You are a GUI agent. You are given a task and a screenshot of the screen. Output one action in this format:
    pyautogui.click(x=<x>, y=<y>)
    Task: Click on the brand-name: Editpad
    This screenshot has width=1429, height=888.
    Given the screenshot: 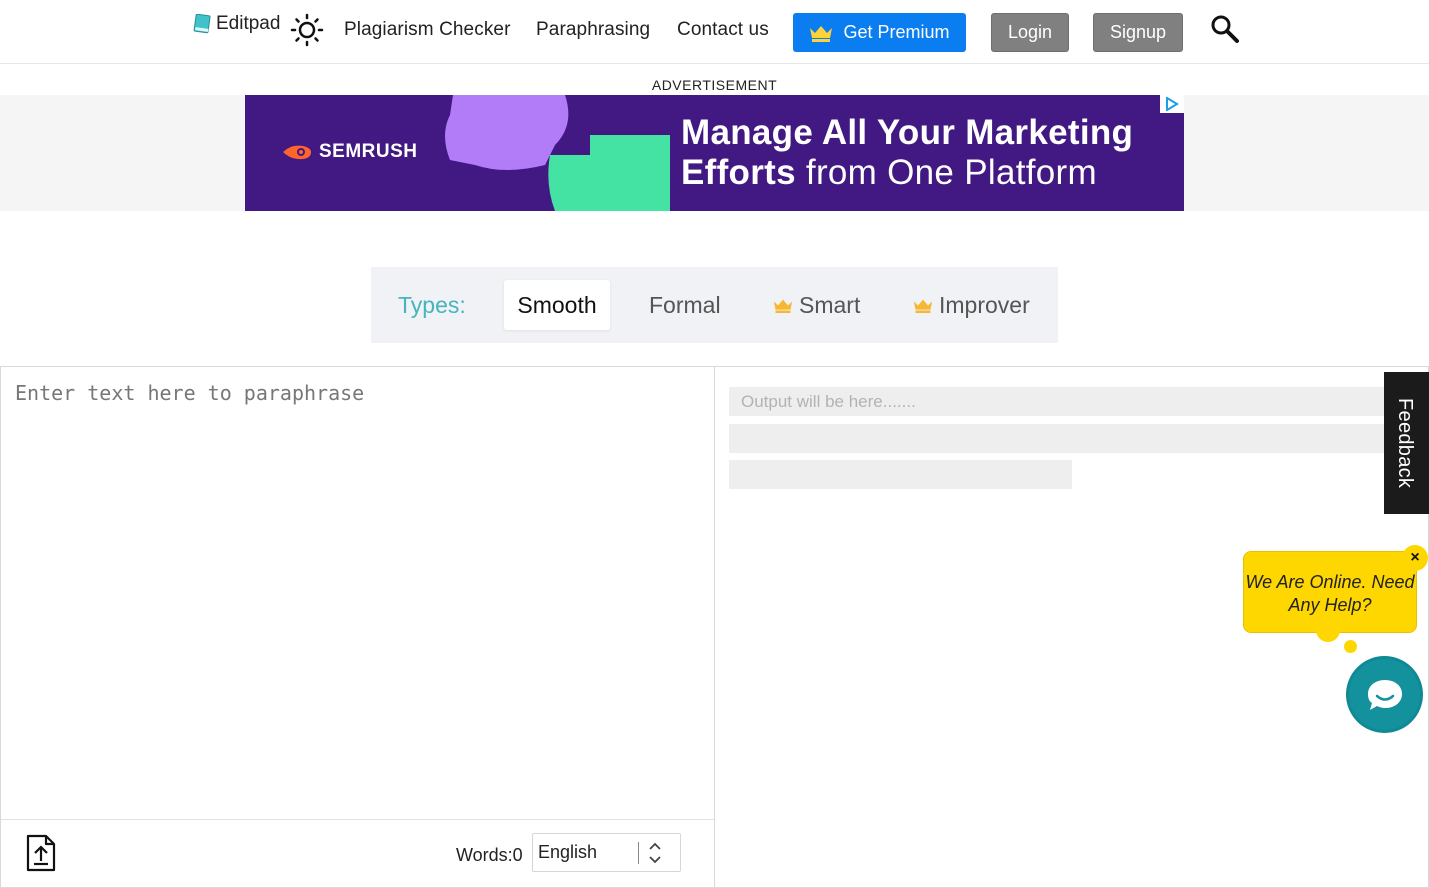 What is the action you would take?
    pyautogui.click(x=248, y=23)
    